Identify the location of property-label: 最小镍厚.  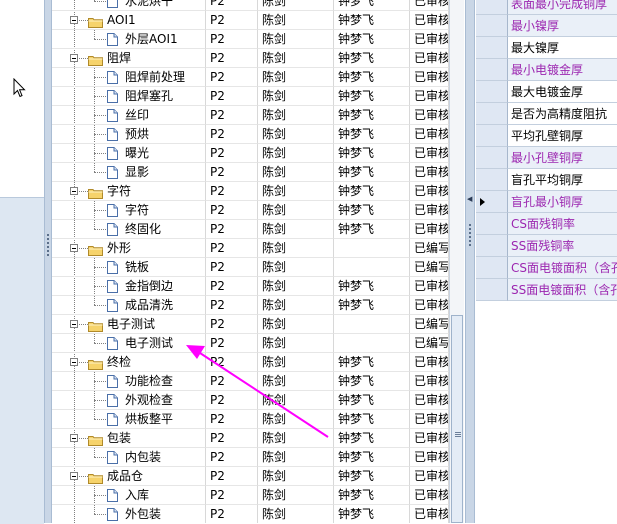
(562, 26).